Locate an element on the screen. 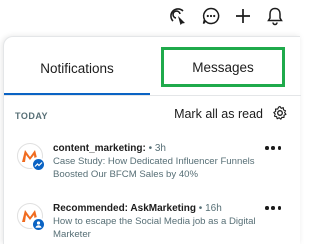  create-post-icon is located at coordinates (243, 16).